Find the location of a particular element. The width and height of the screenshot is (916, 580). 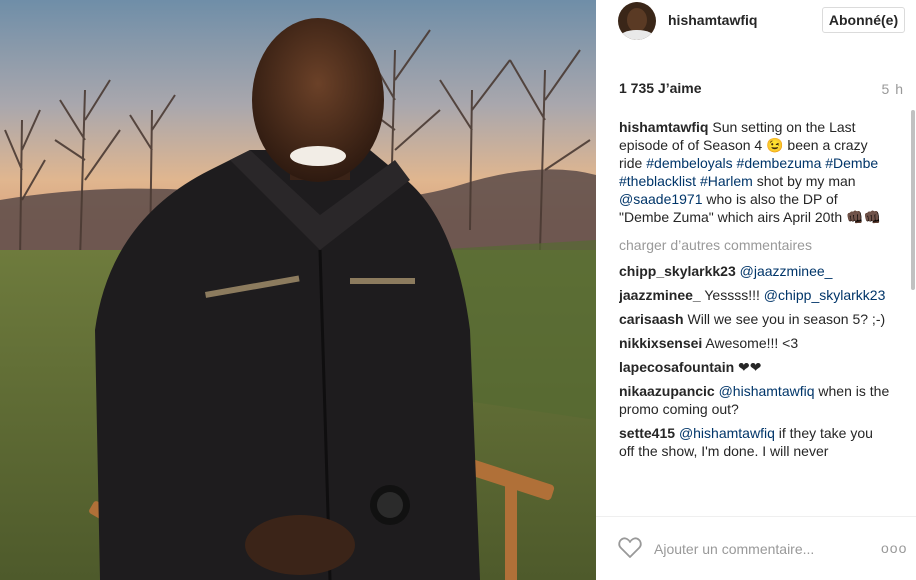

comment-item: lapecosafountain ❤❤ is located at coordinates (755, 367).